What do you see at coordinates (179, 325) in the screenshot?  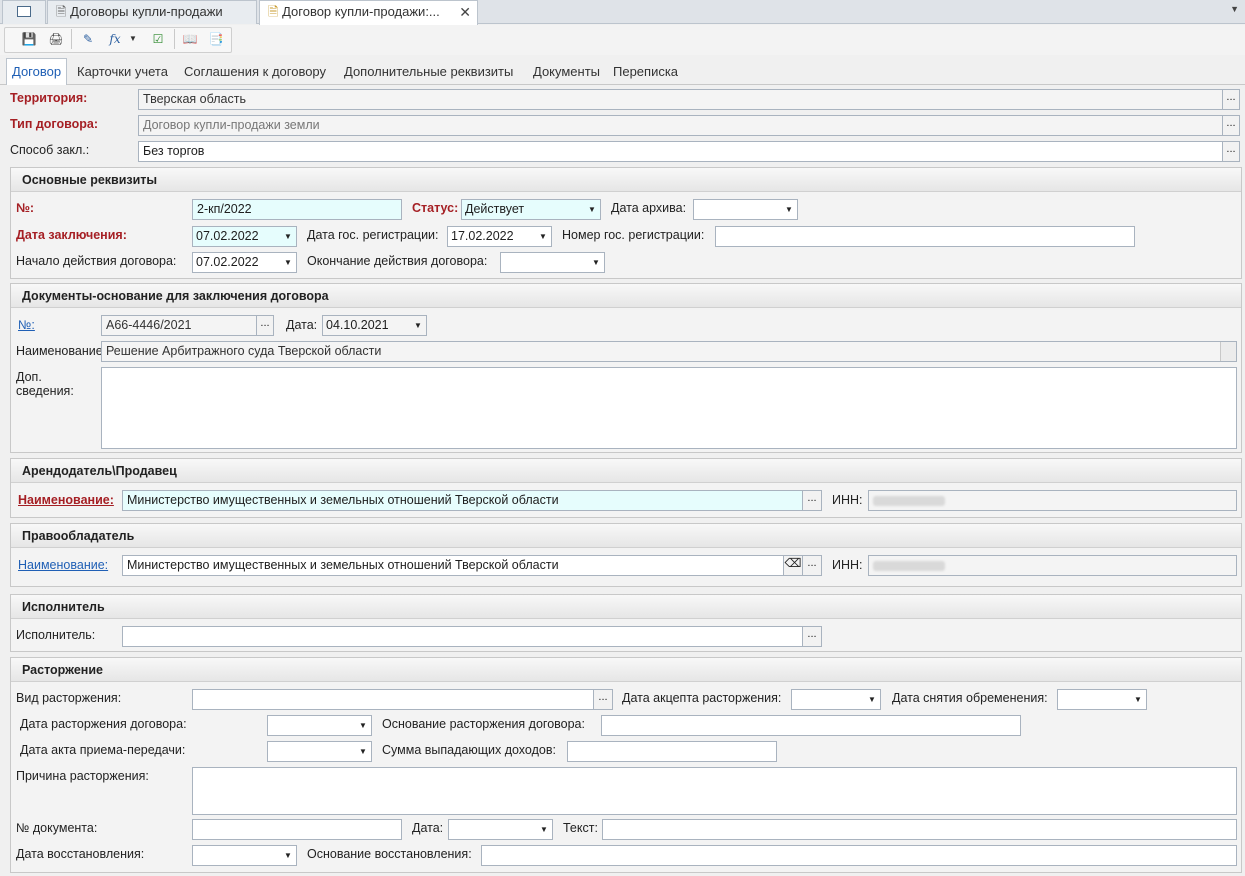 I see `basis-number-field: А66-4446/2021` at bounding box center [179, 325].